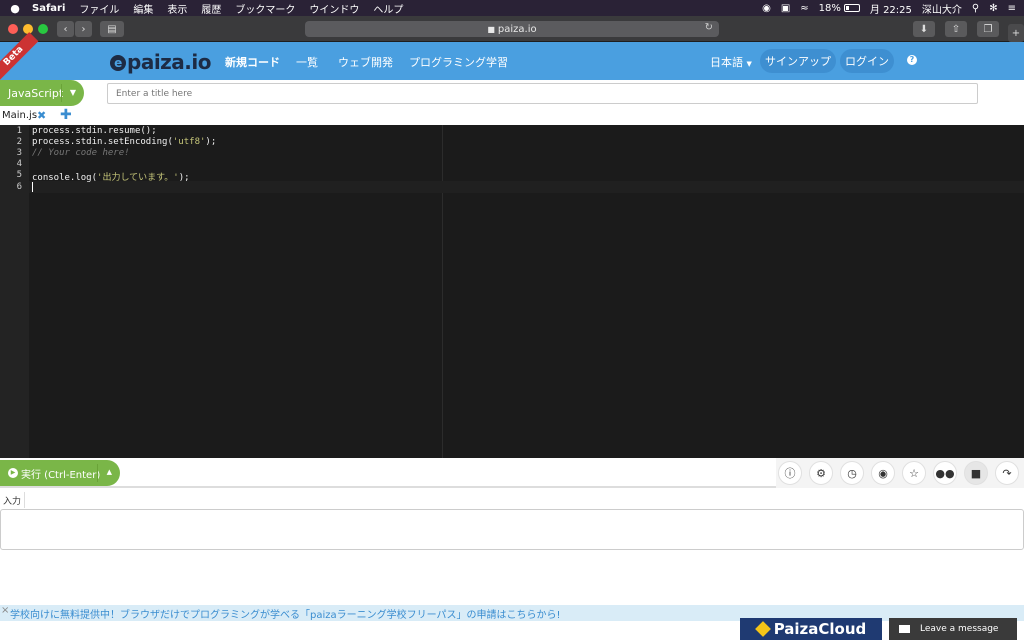 The height and width of the screenshot is (640, 1024). Describe the element at coordinates (65, 29) in the screenshot. I see `back-button: ‹` at that location.